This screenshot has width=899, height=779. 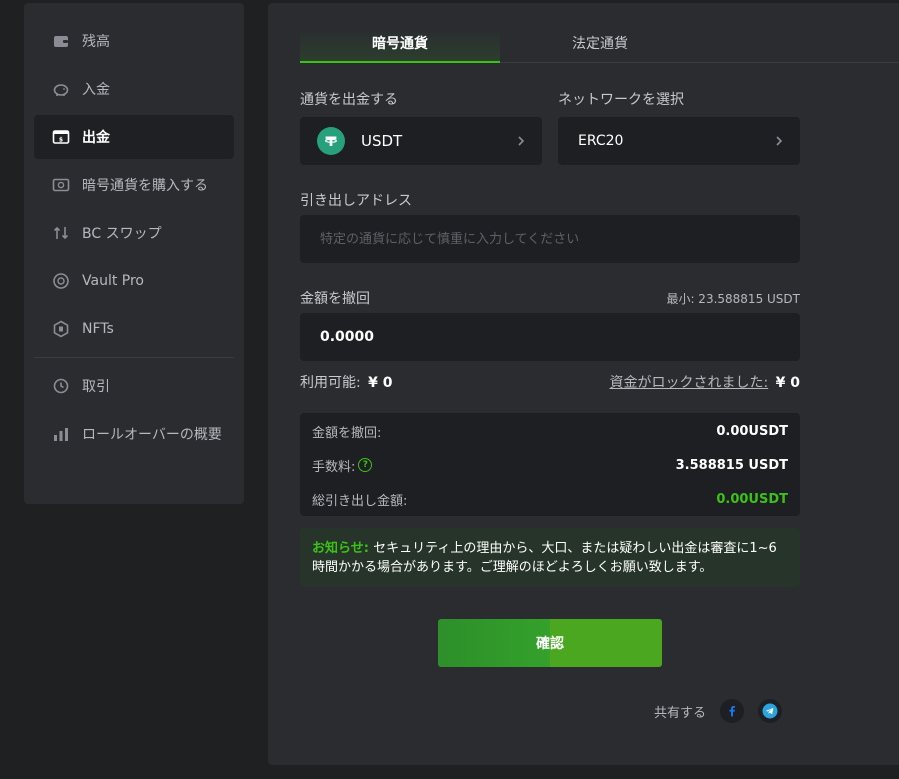 What do you see at coordinates (134, 137) in the screenshot?
I see `sidebar-item-withdraw: $ 出金` at bounding box center [134, 137].